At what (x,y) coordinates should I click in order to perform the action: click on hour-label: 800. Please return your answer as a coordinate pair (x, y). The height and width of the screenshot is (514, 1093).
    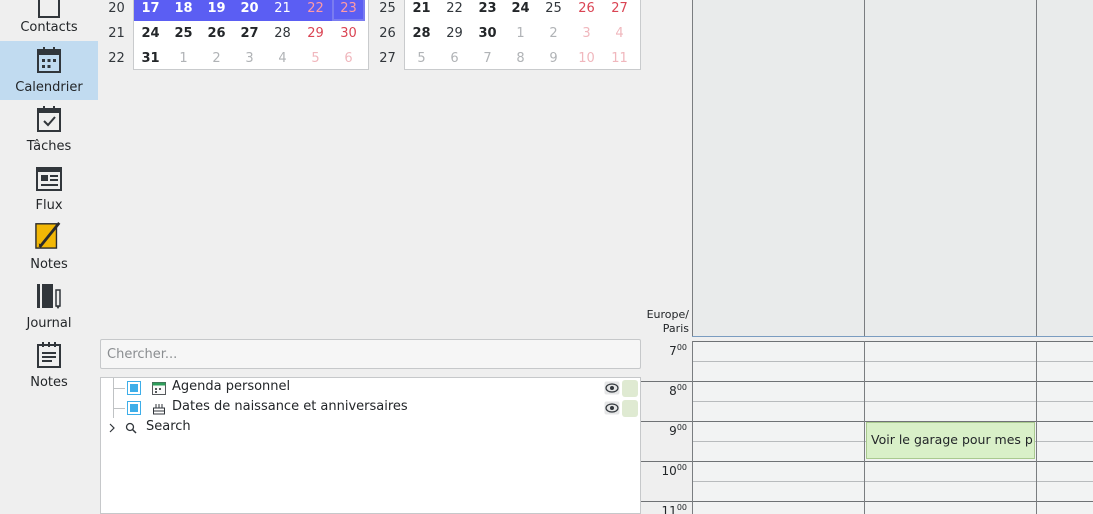
    Looking at the image, I should click on (678, 390).